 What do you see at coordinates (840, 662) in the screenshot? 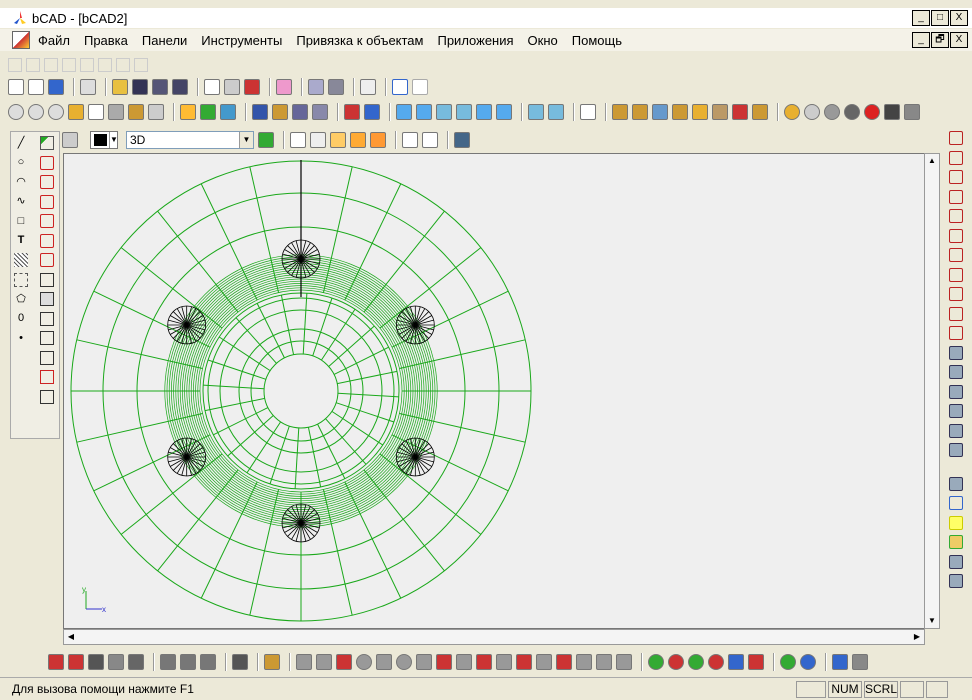
I see `flag-icon` at bounding box center [840, 662].